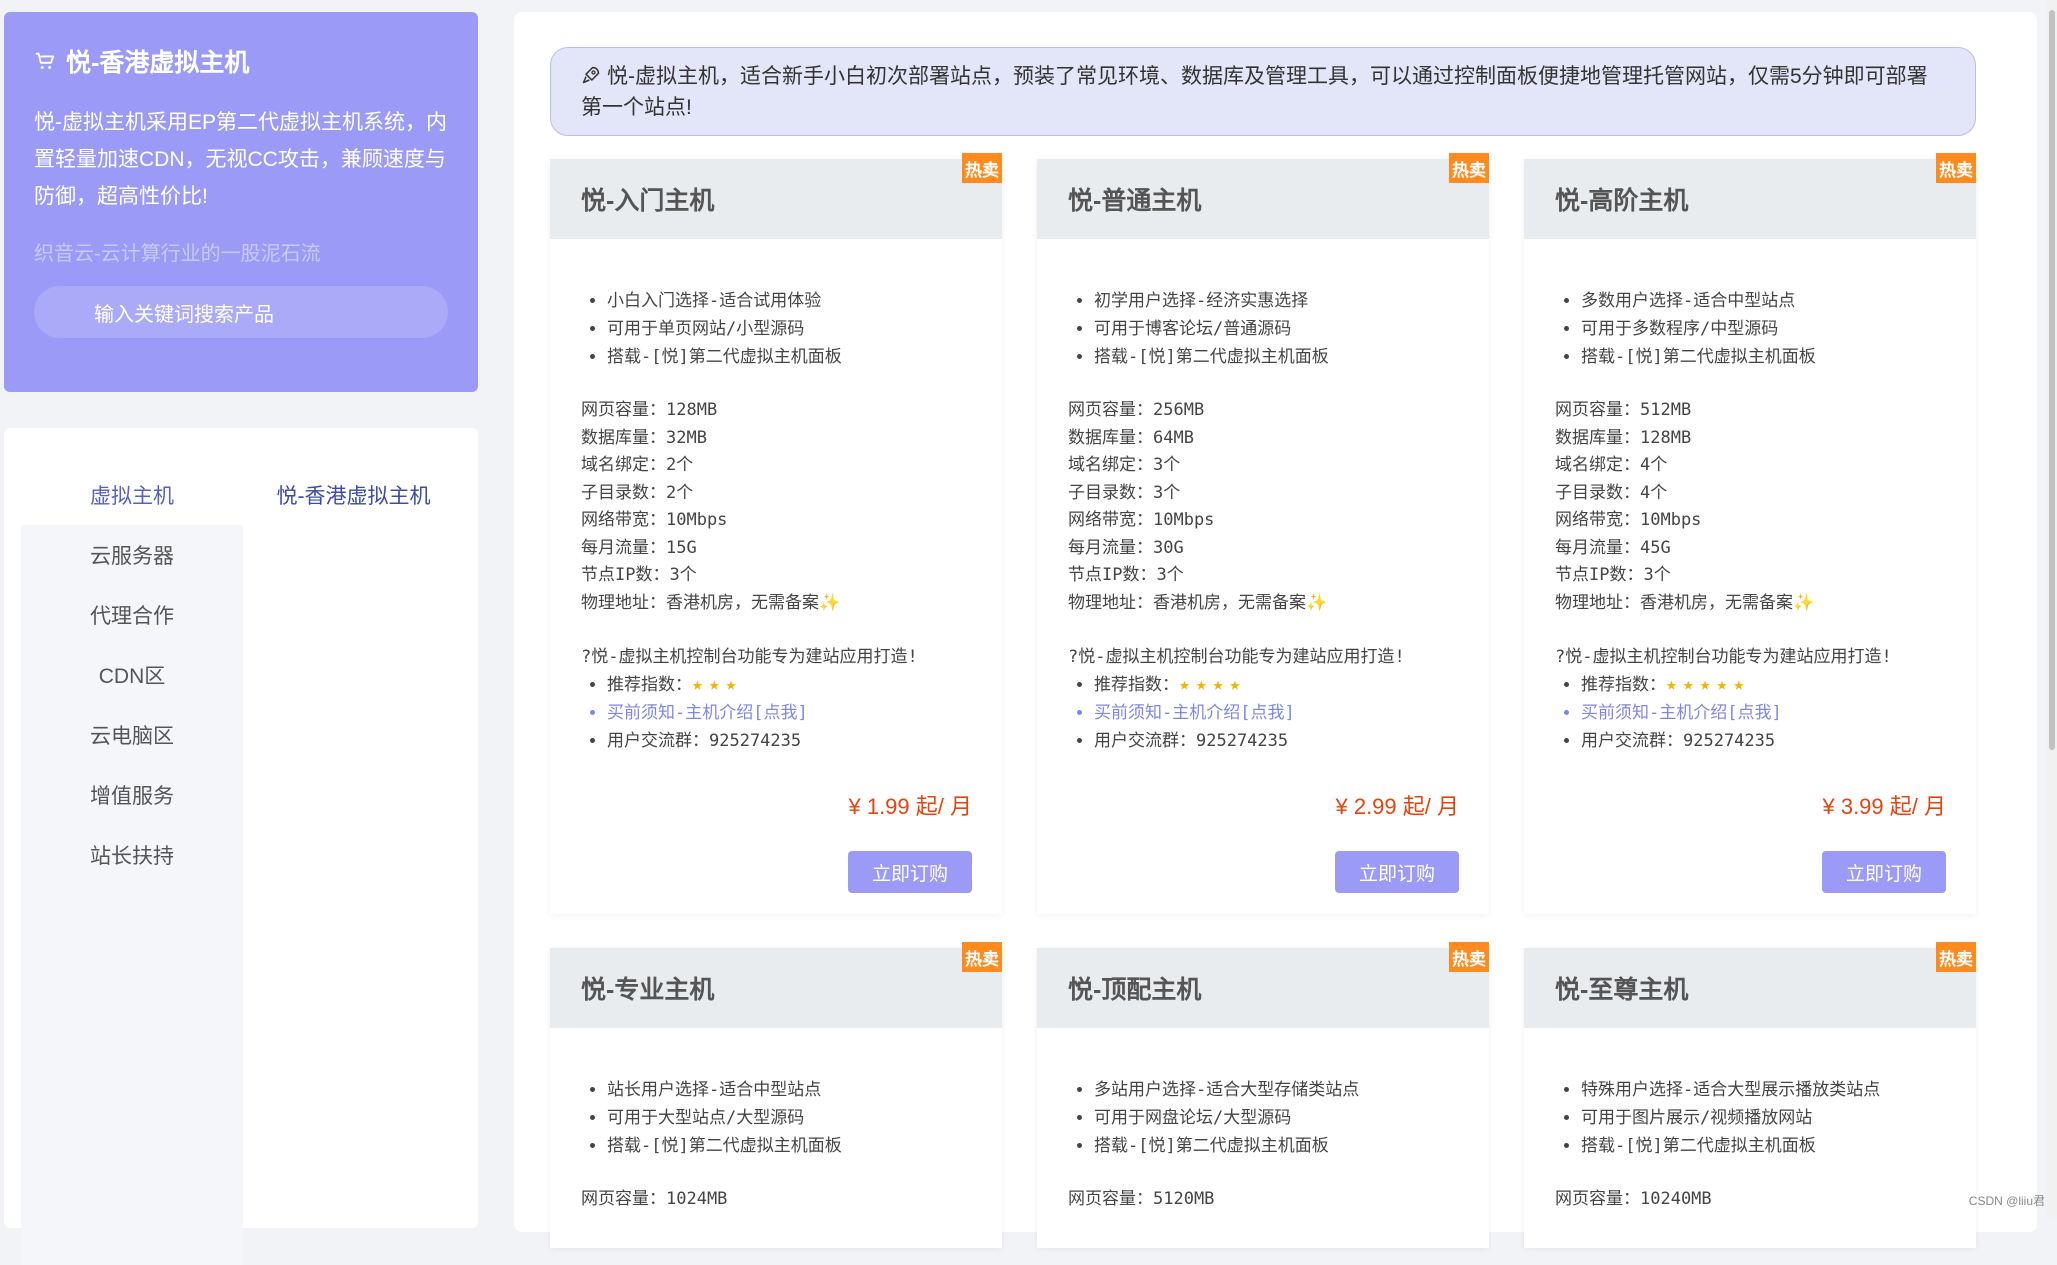  Describe the element at coordinates (649, 410) in the screenshot. I see `spec-web-space: 网页容量：128MB` at that location.